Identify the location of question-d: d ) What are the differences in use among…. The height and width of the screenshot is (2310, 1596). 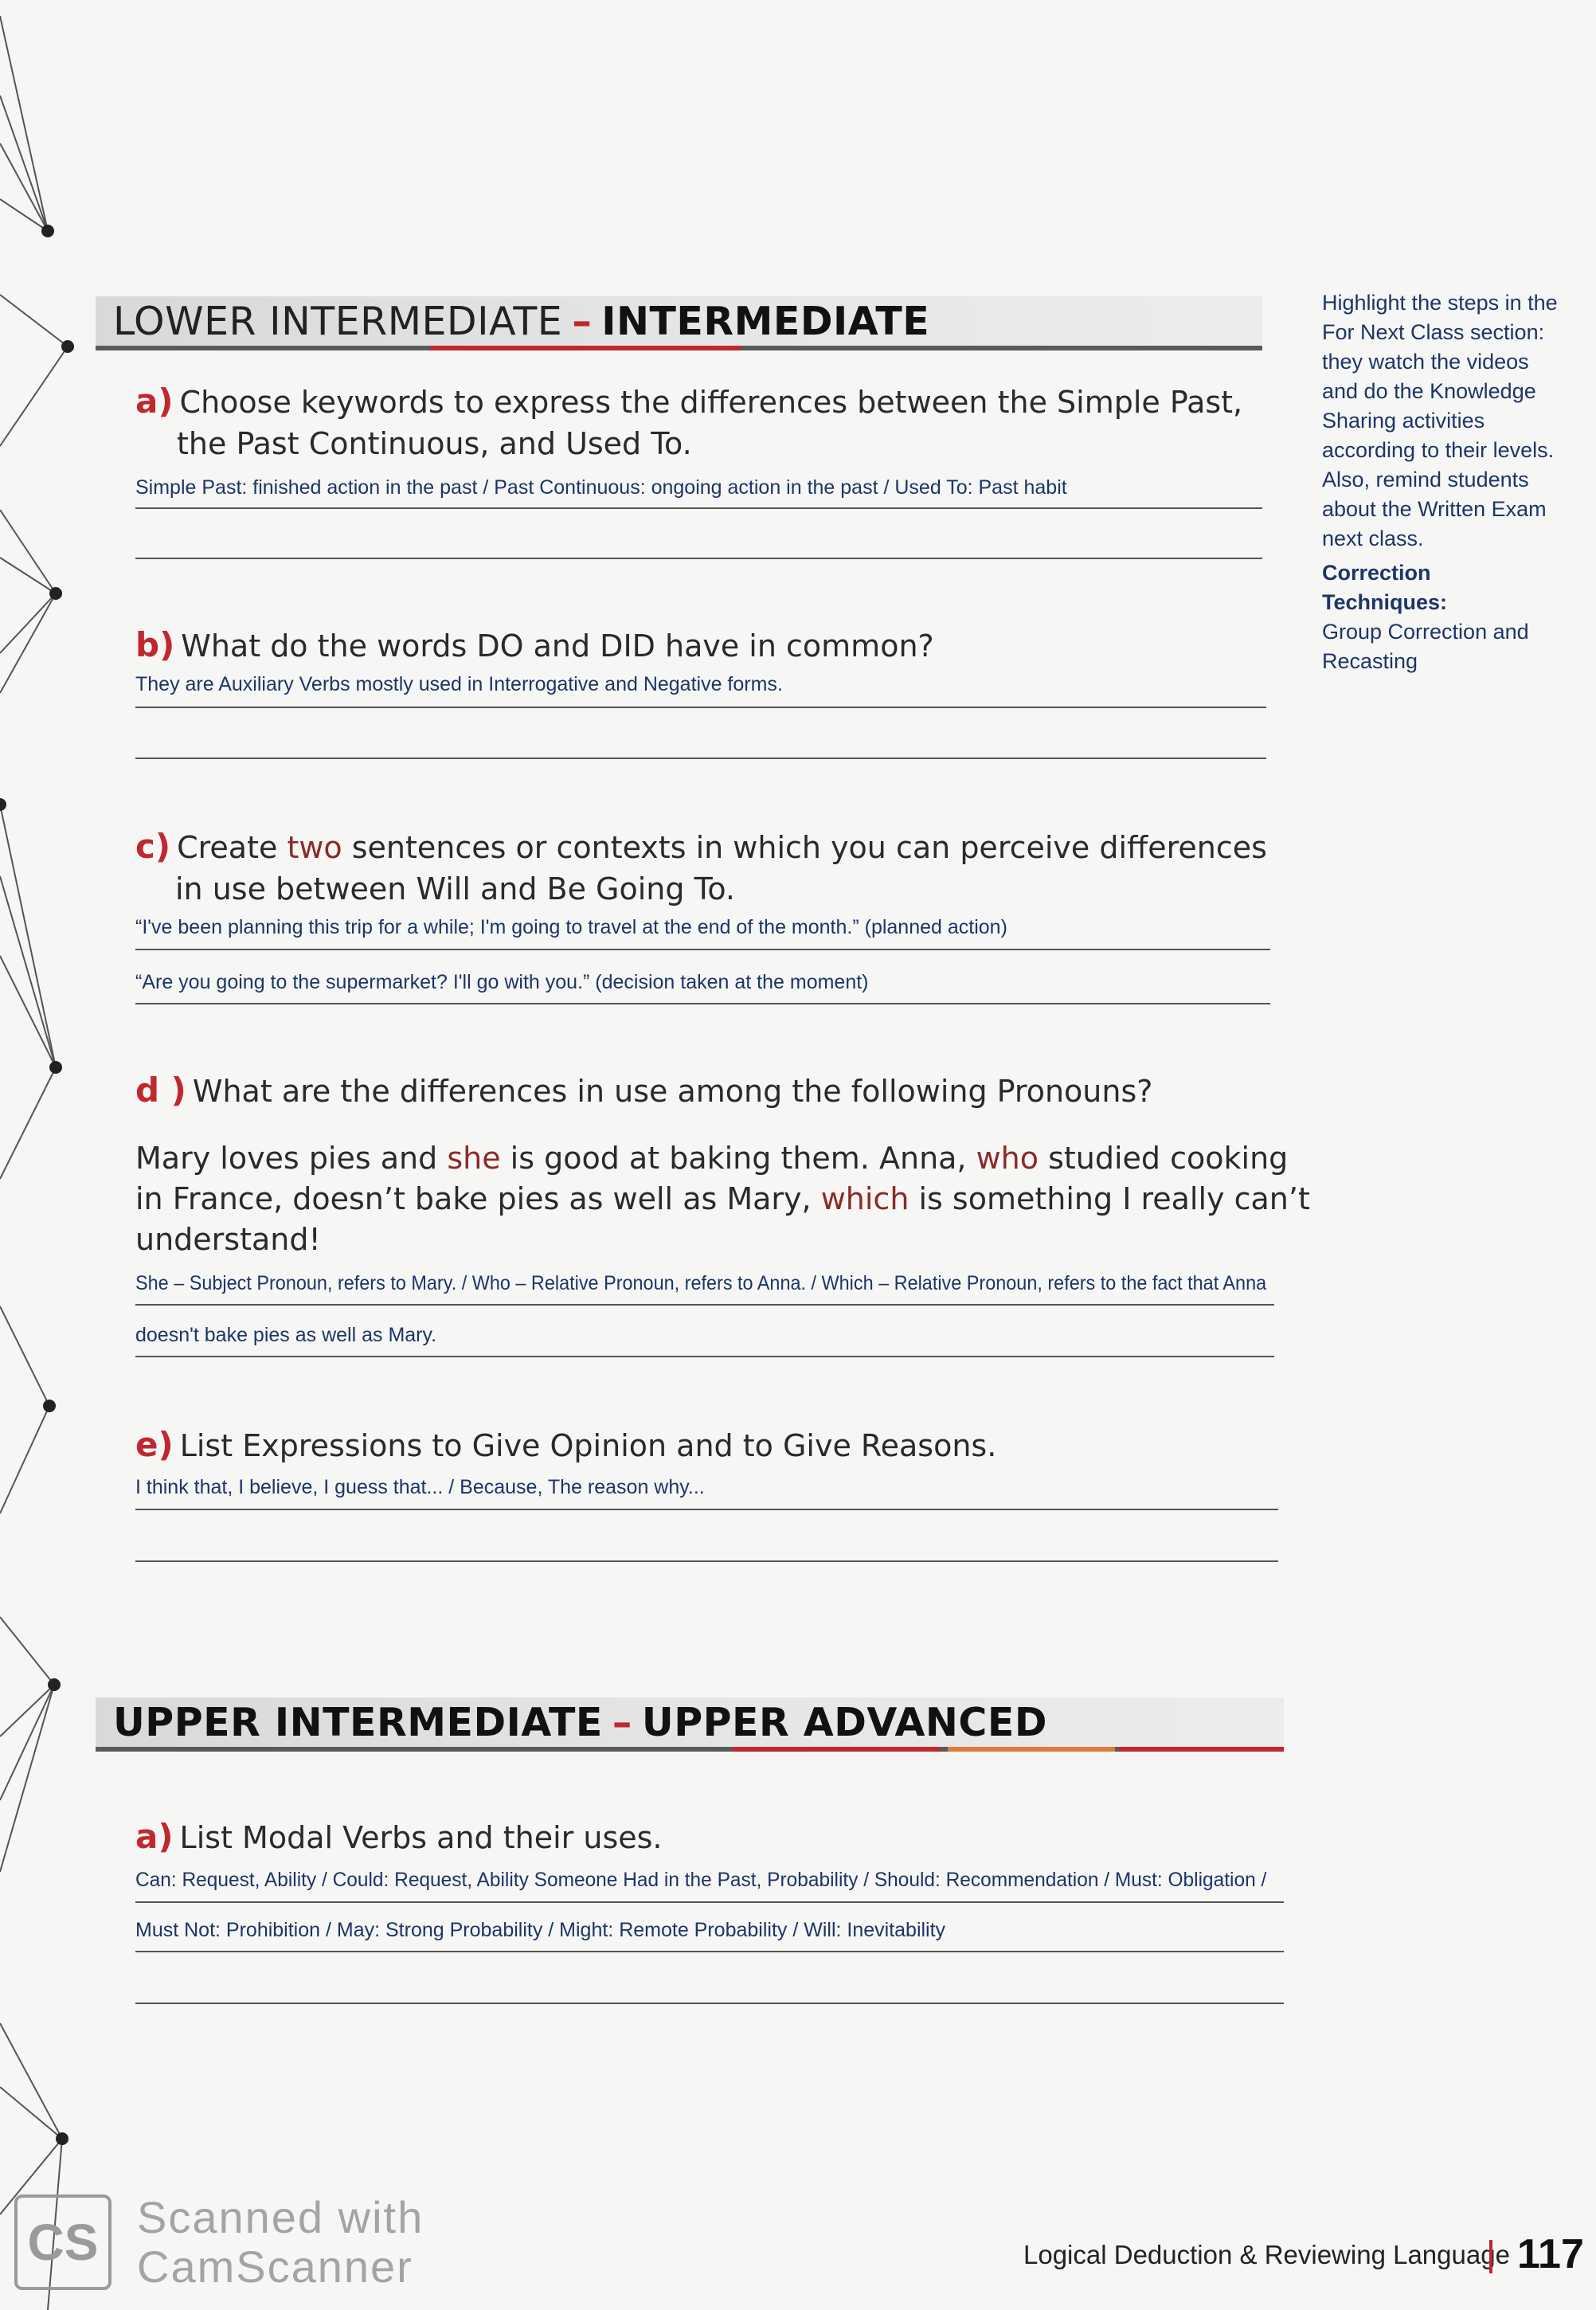
(643, 1091).